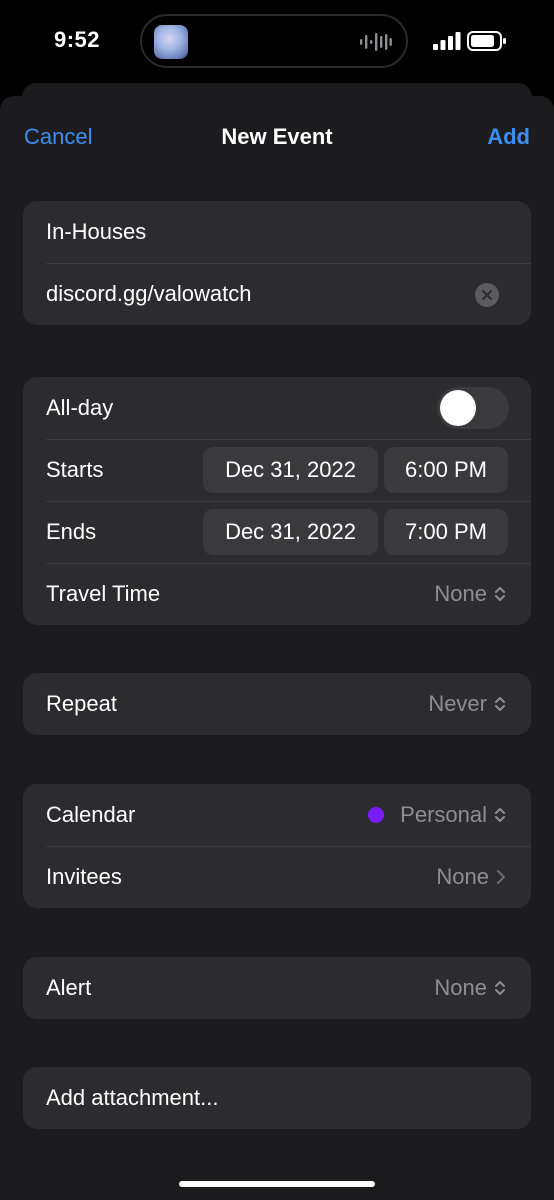 Image resolution: width=554 pixels, height=1200 pixels. Describe the element at coordinates (443, 814) in the screenshot. I see `calendar-value: Personal` at that location.